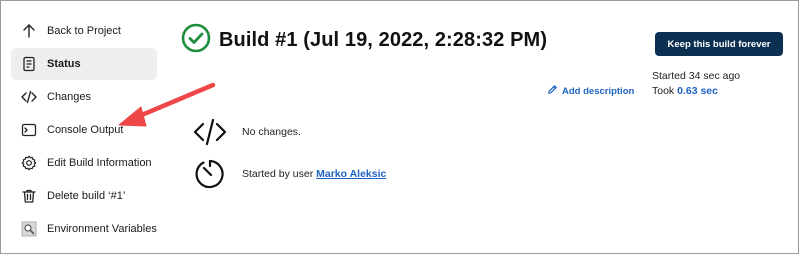  Describe the element at coordinates (271, 132) in the screenshot. I see `no-changes-text: No changes.` at that location.